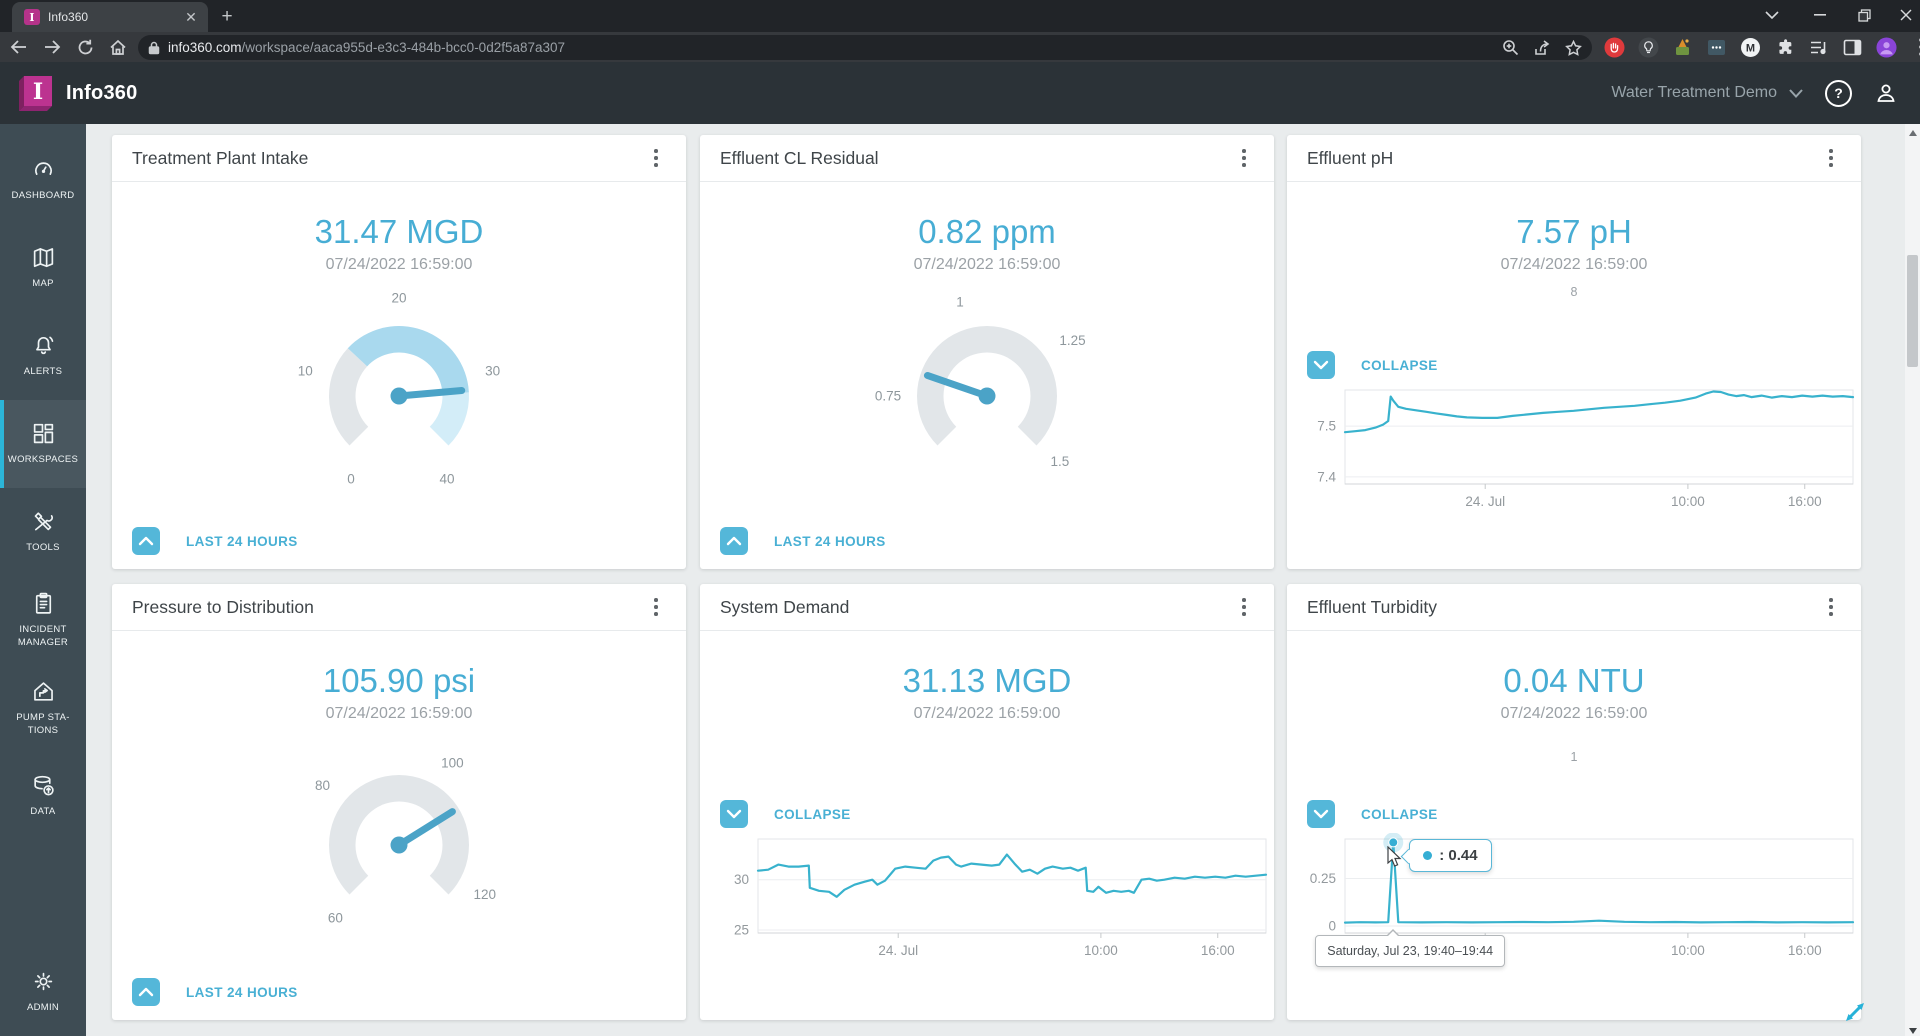  I want to click on svg-text: 0.25, so click(1323, 878).